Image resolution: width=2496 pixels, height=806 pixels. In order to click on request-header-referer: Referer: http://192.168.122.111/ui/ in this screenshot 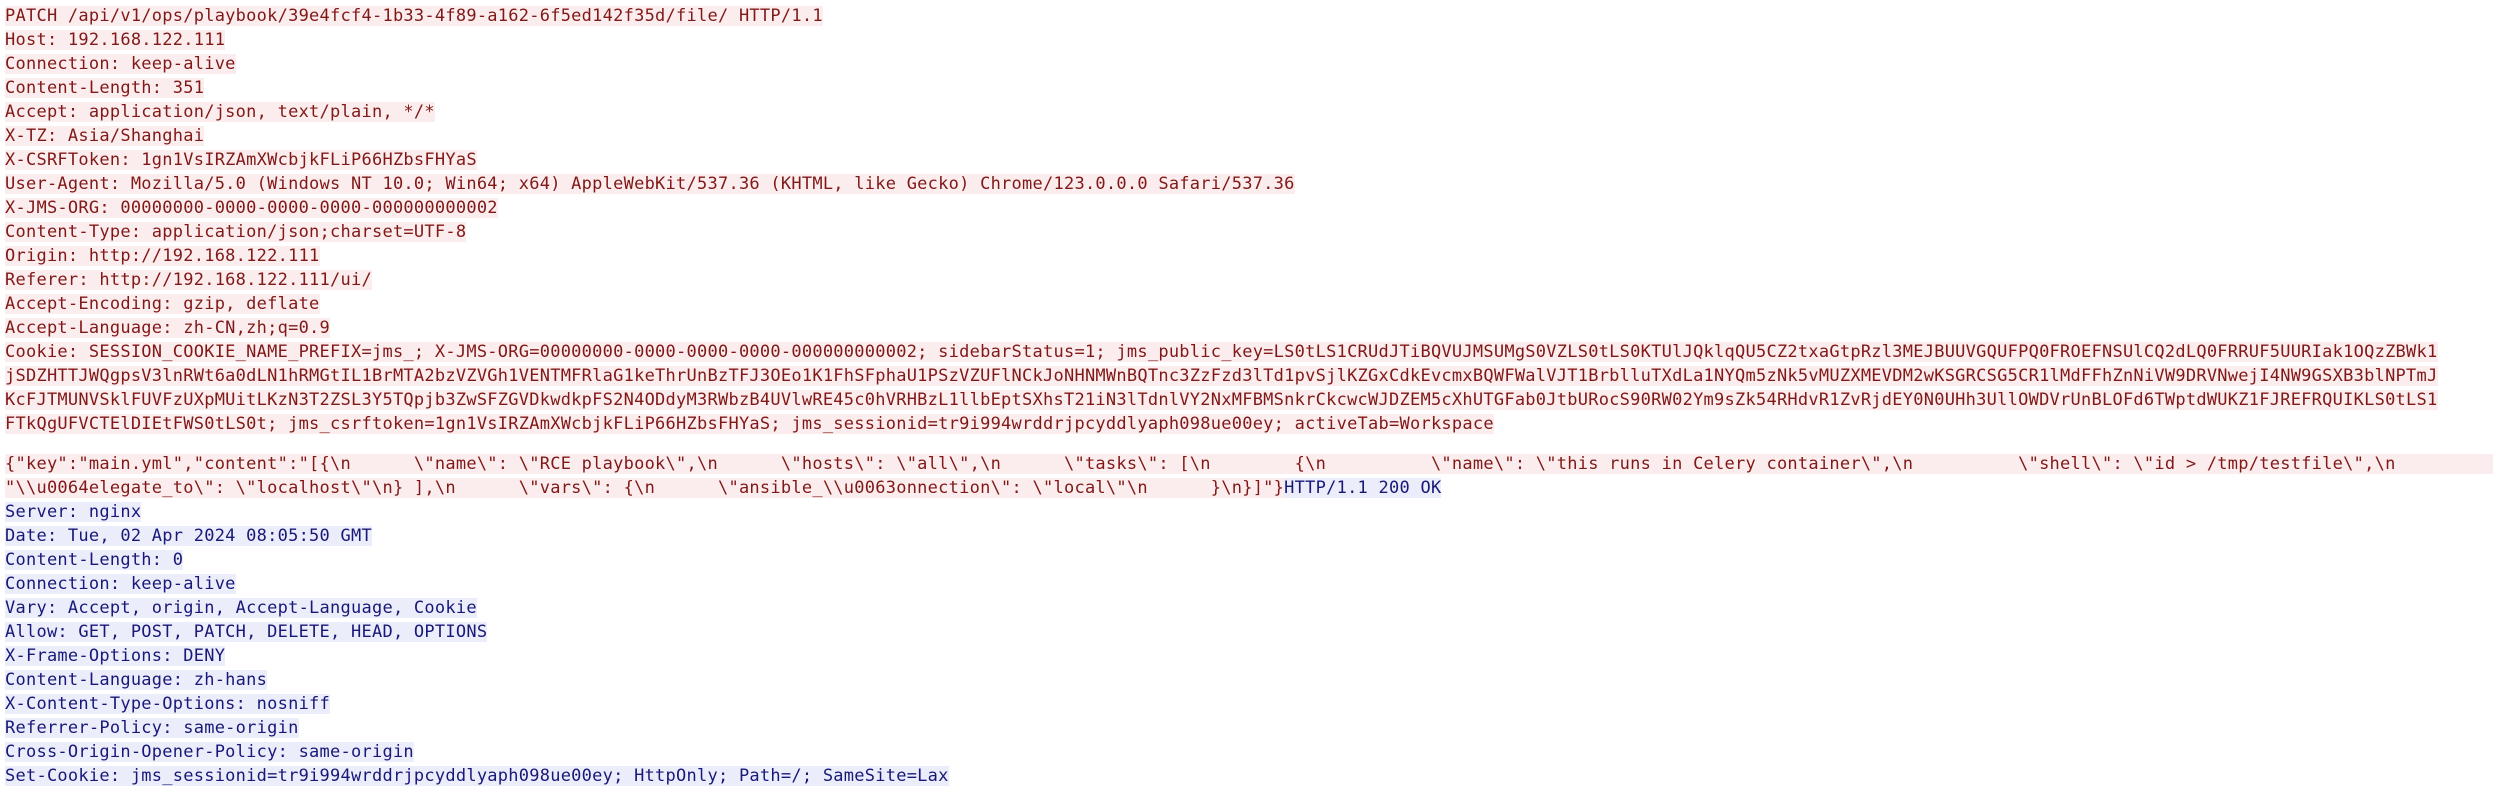, I will do `click(188, 280)`.